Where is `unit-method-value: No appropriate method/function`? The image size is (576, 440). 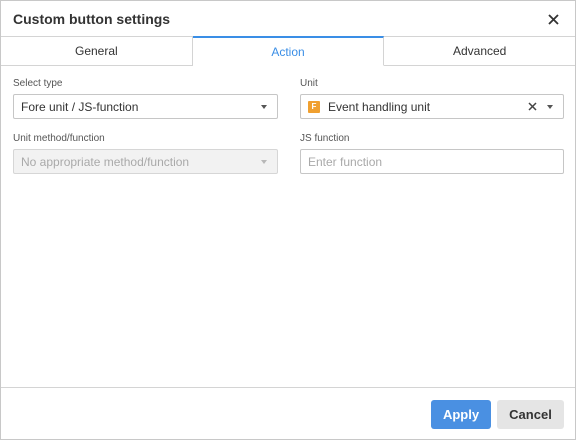
unit-method-value: No appropriate method/function is located at coordinates (105, 161).